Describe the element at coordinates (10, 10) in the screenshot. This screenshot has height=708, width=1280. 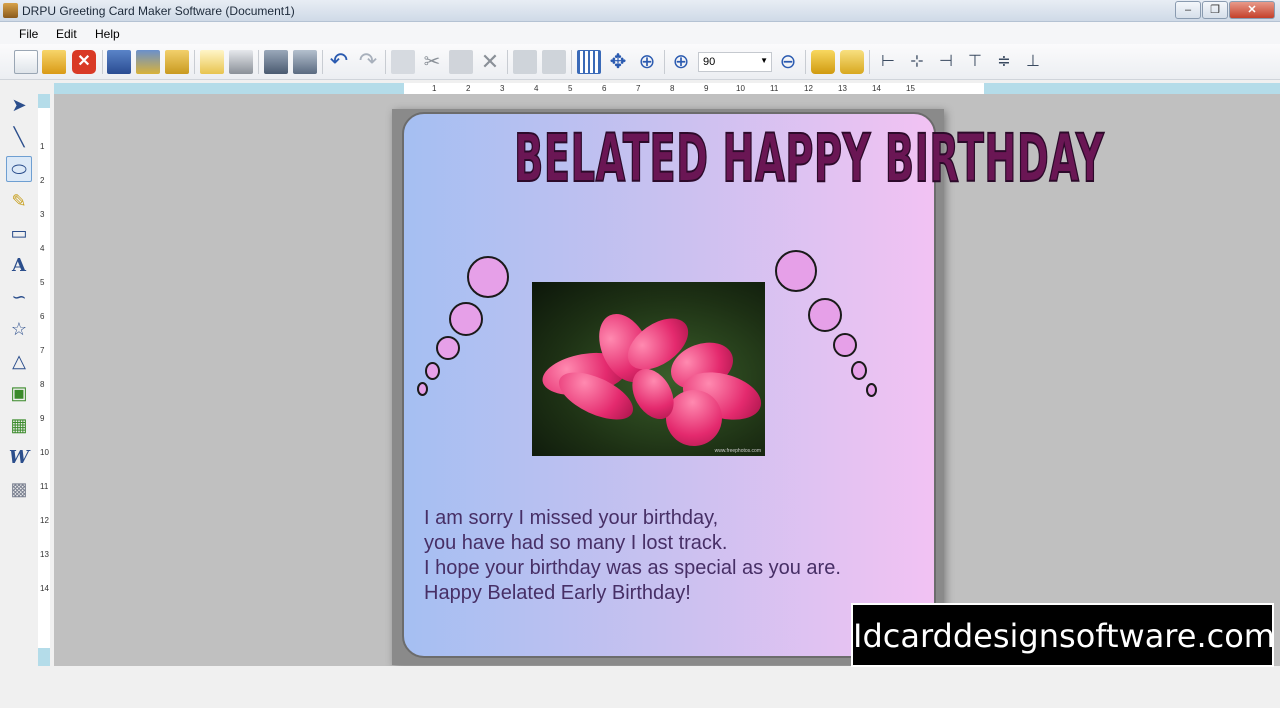
I see `app-icon` at that location.